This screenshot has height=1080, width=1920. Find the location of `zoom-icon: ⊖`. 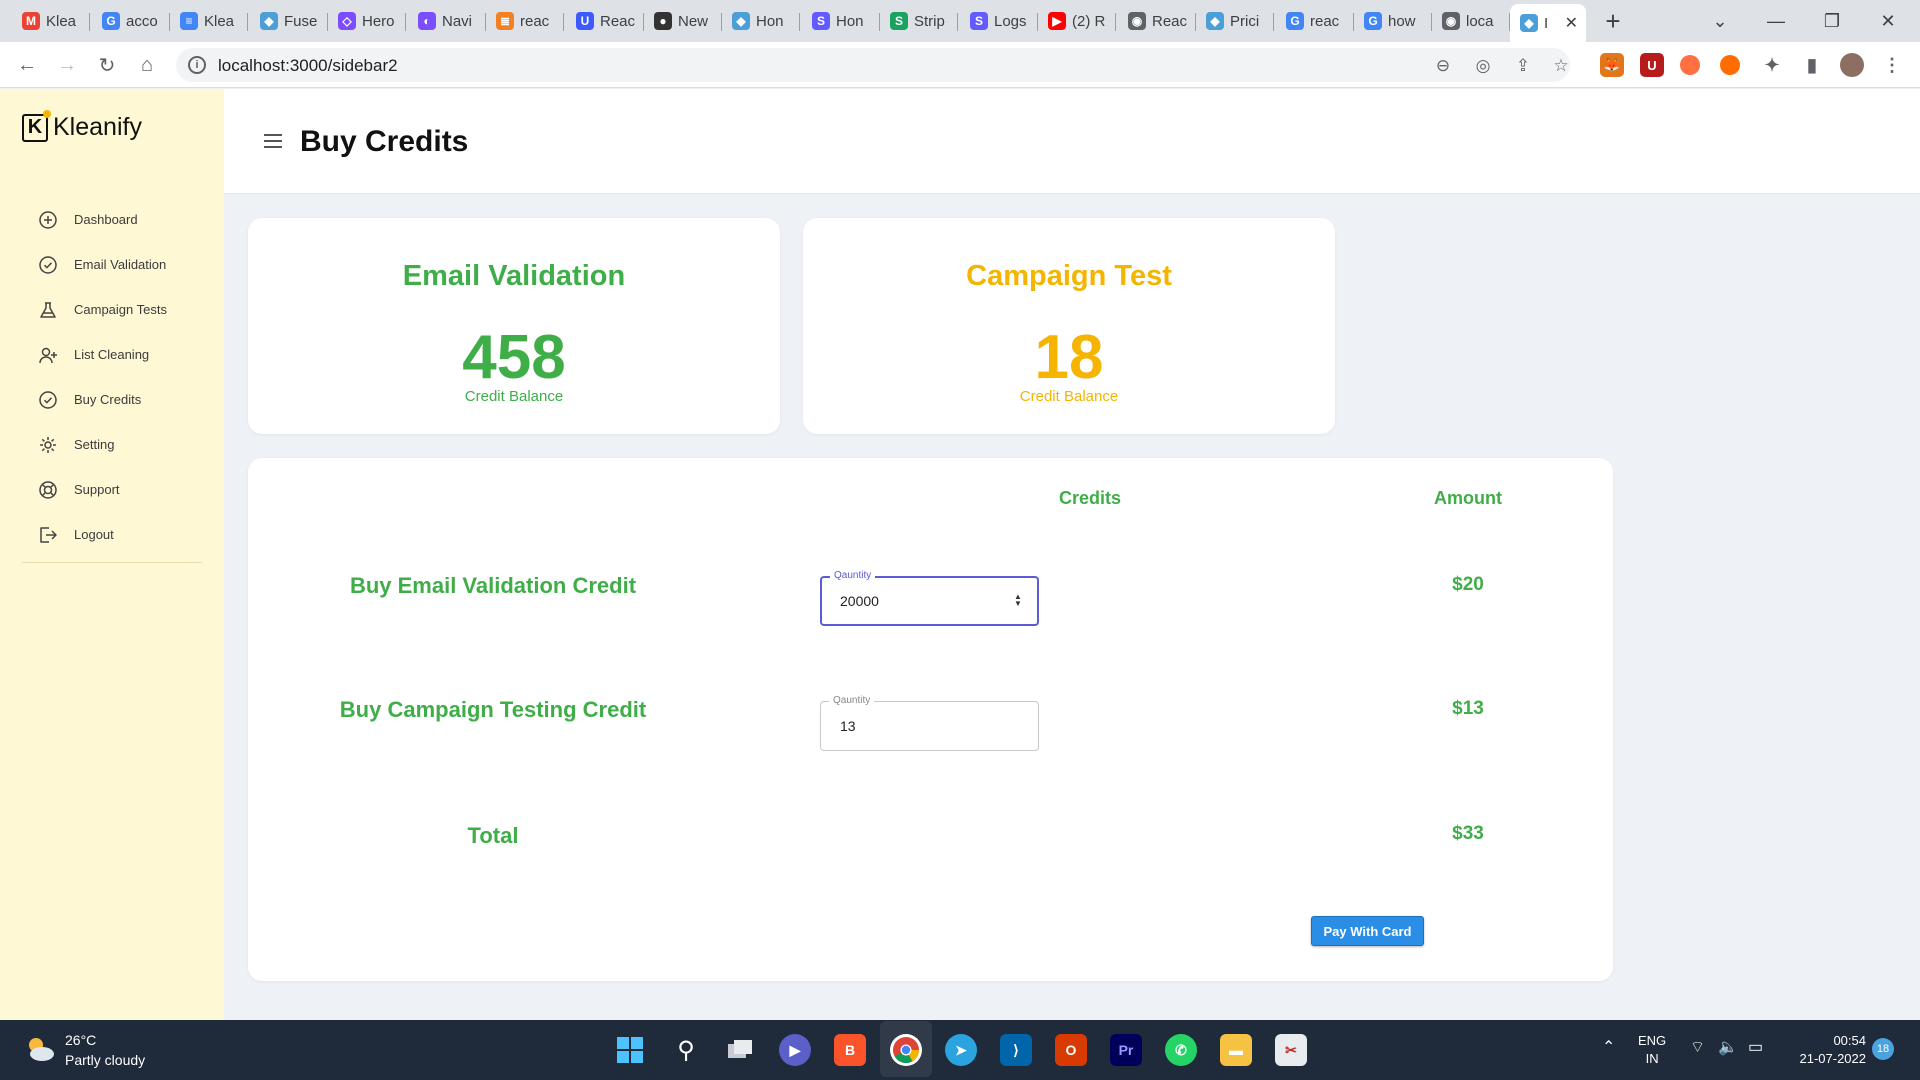

zoom-icon: ⊖ is located at coordinates (1443, 66).